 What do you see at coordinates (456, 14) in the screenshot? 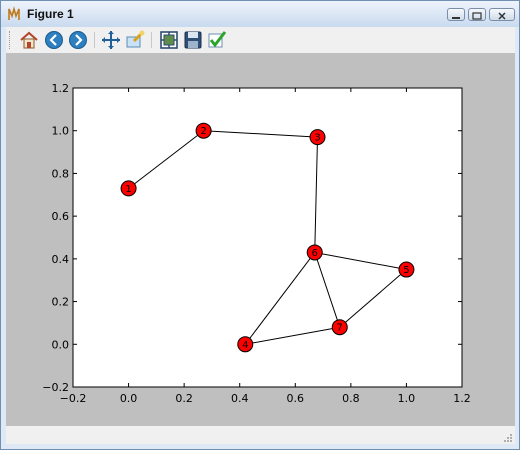
I see `minimize-button` at bounding box center [456, 14].